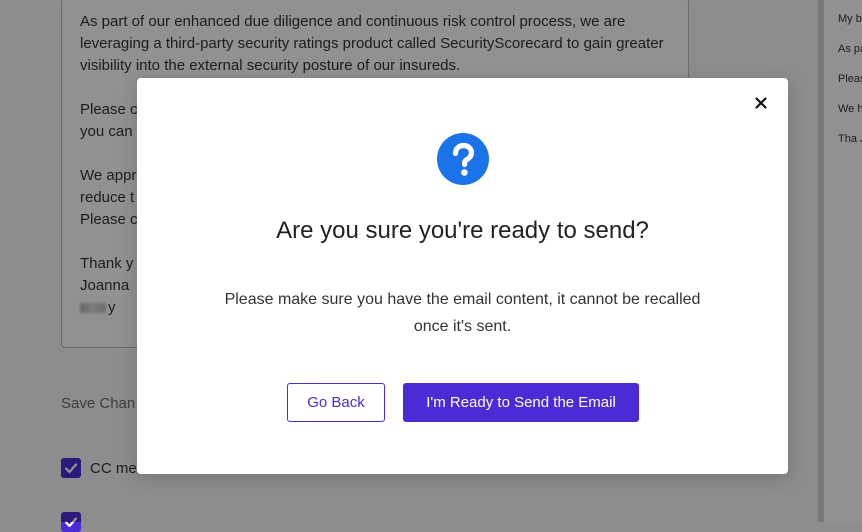 Image resolution: width=862 pixels, height=532 pixels. Describe the element at coordinates (462, 230) in the screenshot. I see `dialog-title: Are you sure you're ready to send?` at that location.